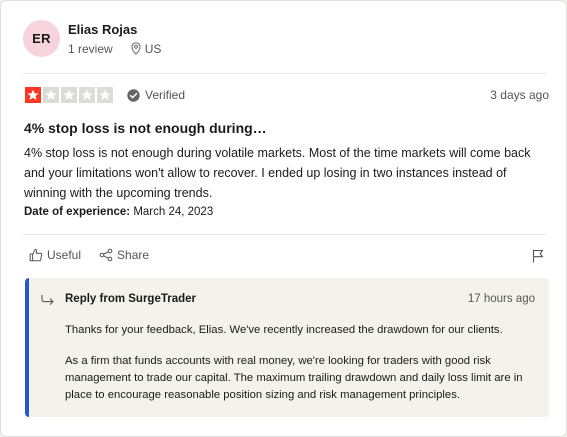 This screenshot has width=567, height=437. I want to click on review-actions: Useful Share, so click(98, 255).